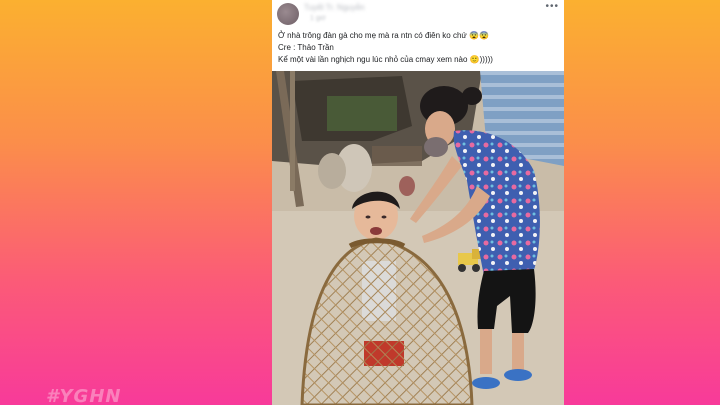  I want to click on author-name: Tuyết Tr. Nguyễn, so click(334, 7).